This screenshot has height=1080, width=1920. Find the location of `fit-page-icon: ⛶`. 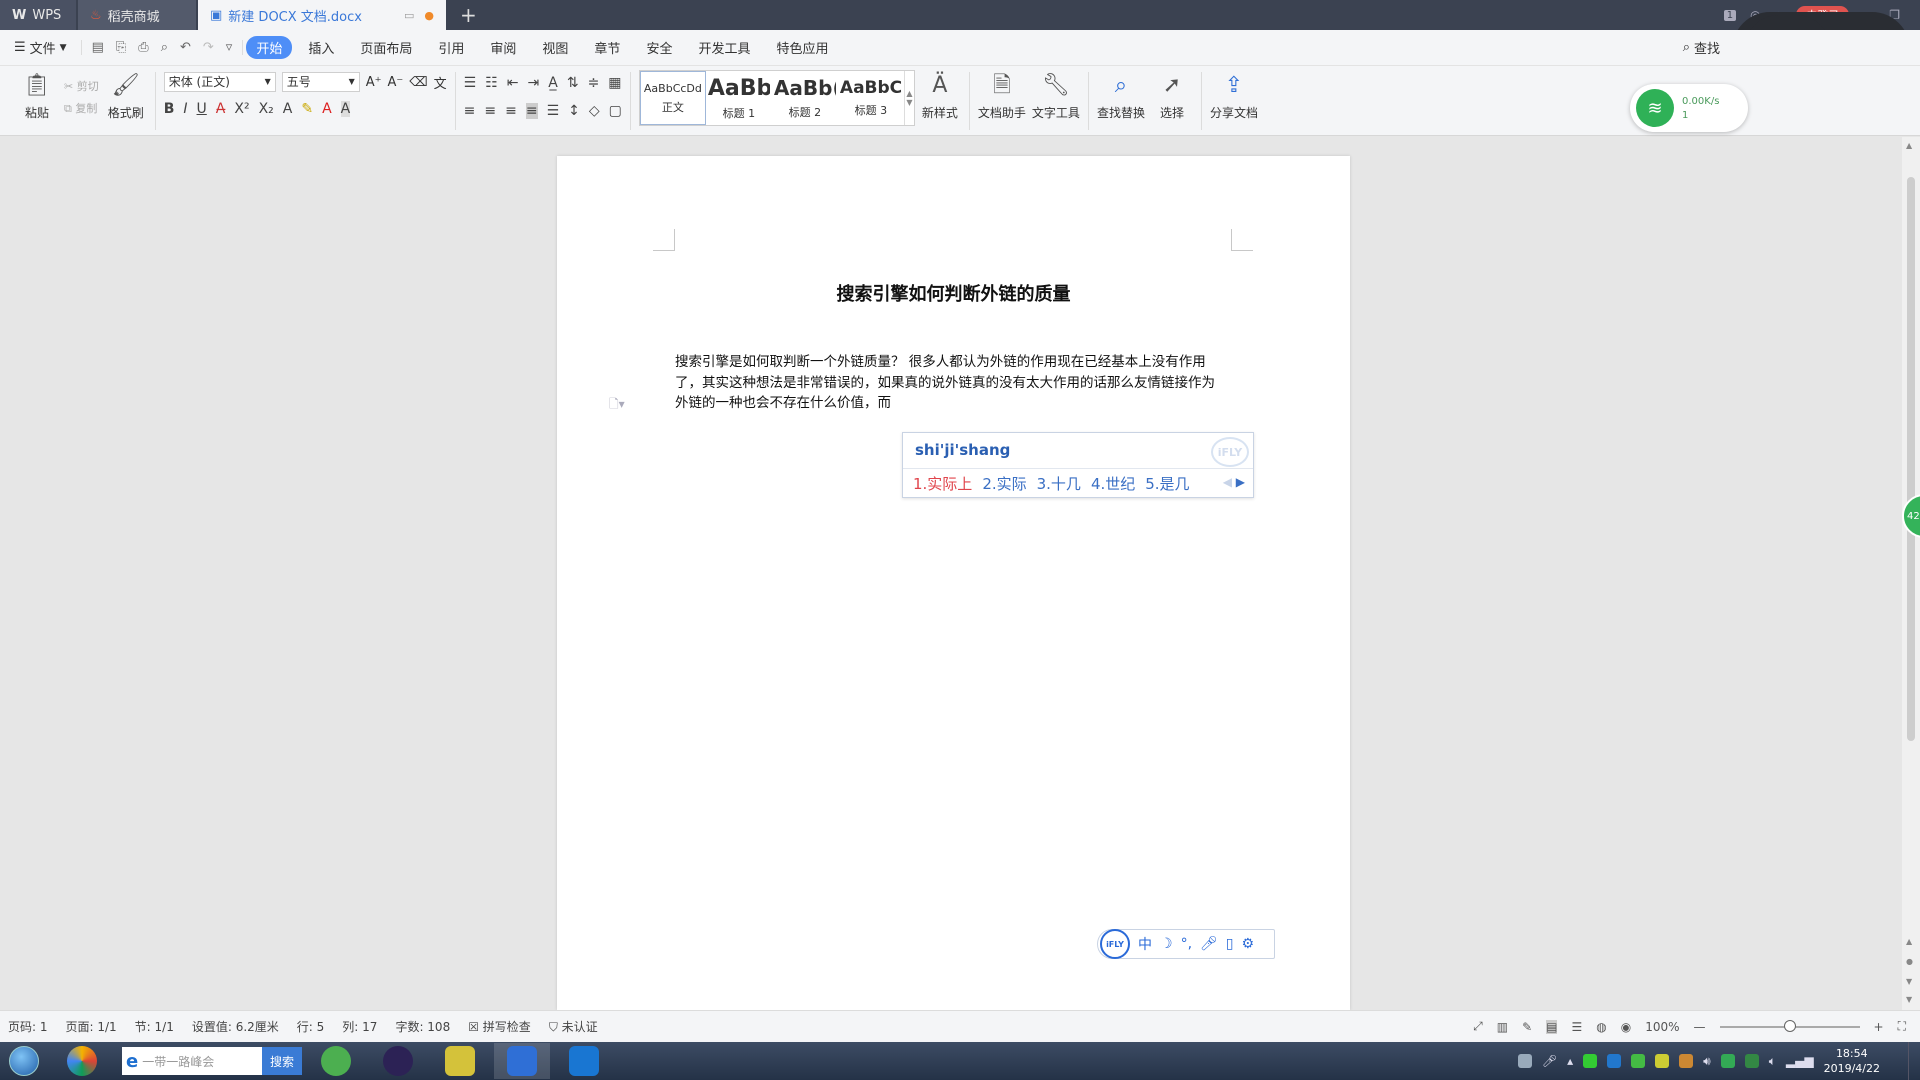

fit-page-icon: ⛶ is located at coordinates (1902, 1026).